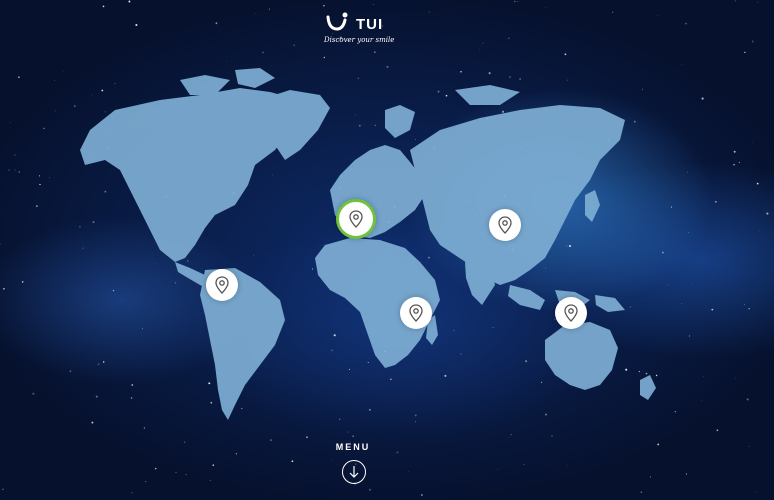  I want to click on continent-australia, so click(581, 356).